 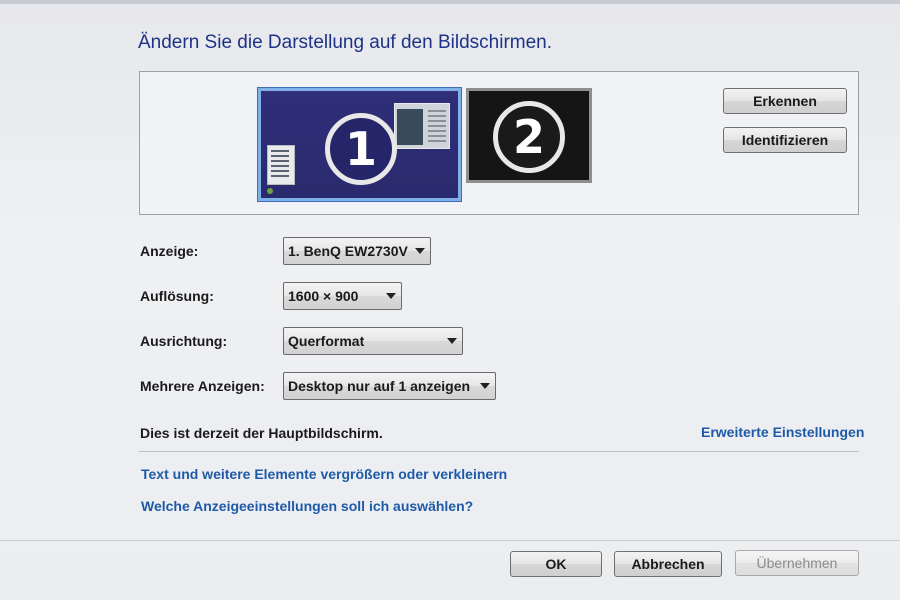 I want to click on multiple-displays-value: Desktop nur auf 1 anzeigen, so click(x=379, y=386).